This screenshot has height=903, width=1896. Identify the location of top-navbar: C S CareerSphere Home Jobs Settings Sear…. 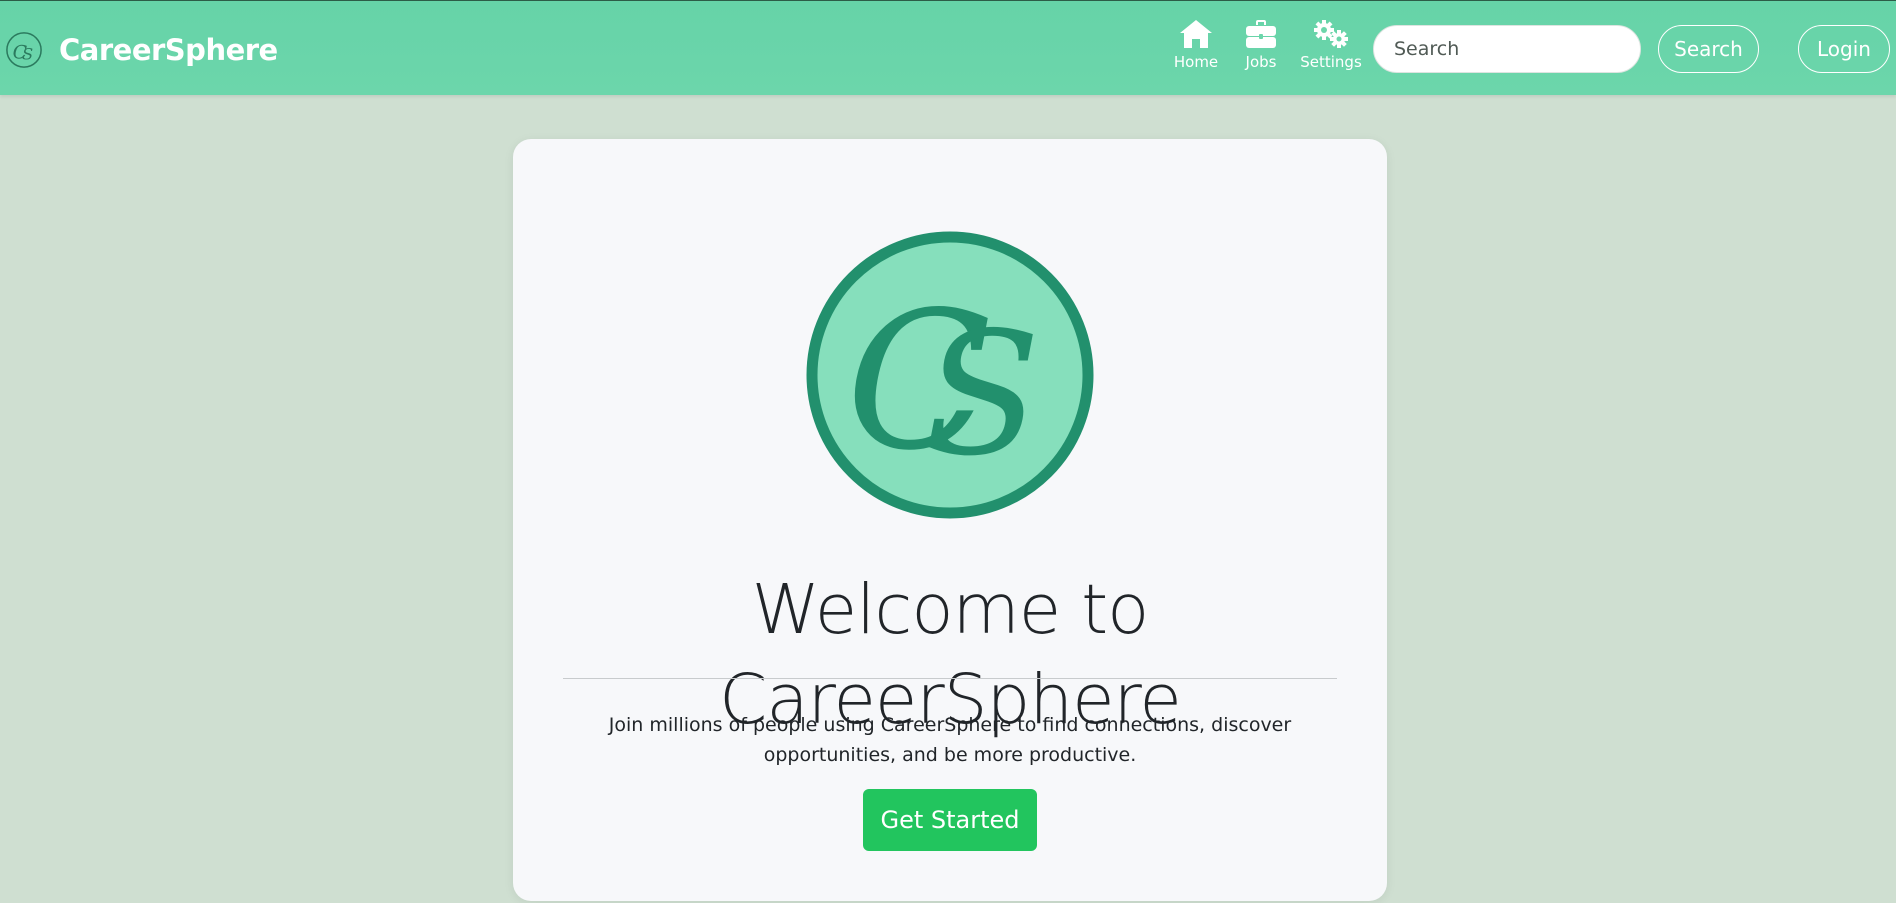
(948, 47).